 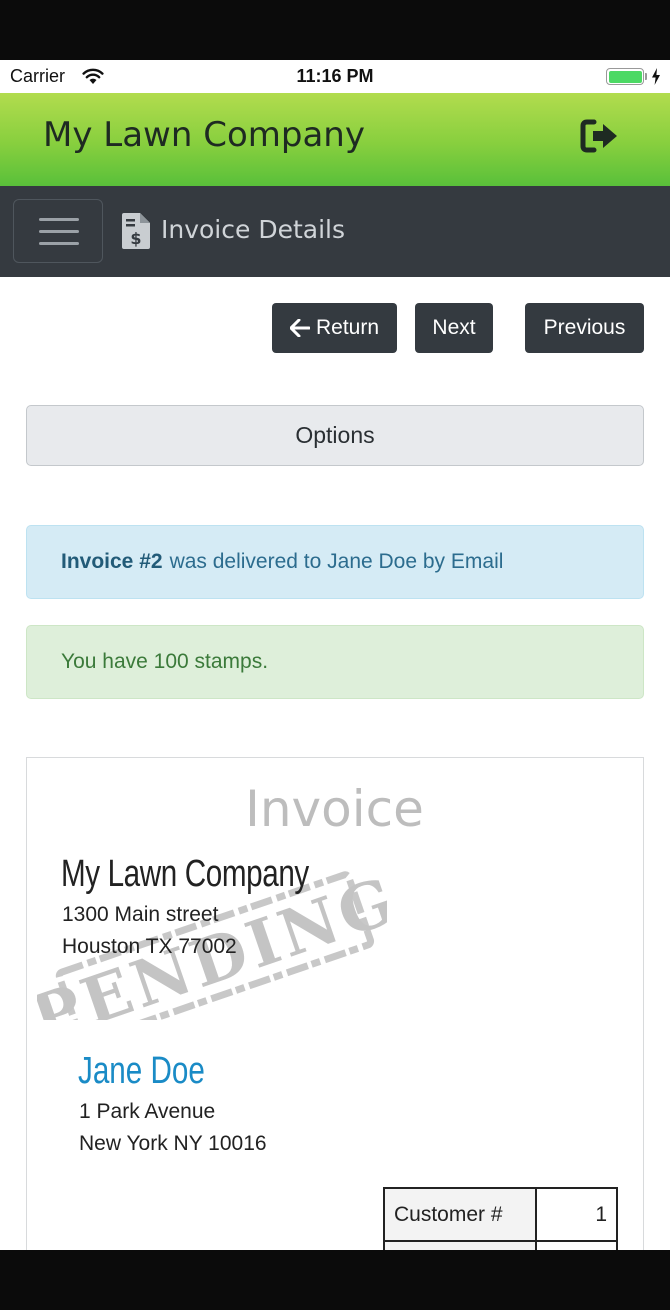 I want to click on table-row: Customer # 1, so click(x=500, y=1214).